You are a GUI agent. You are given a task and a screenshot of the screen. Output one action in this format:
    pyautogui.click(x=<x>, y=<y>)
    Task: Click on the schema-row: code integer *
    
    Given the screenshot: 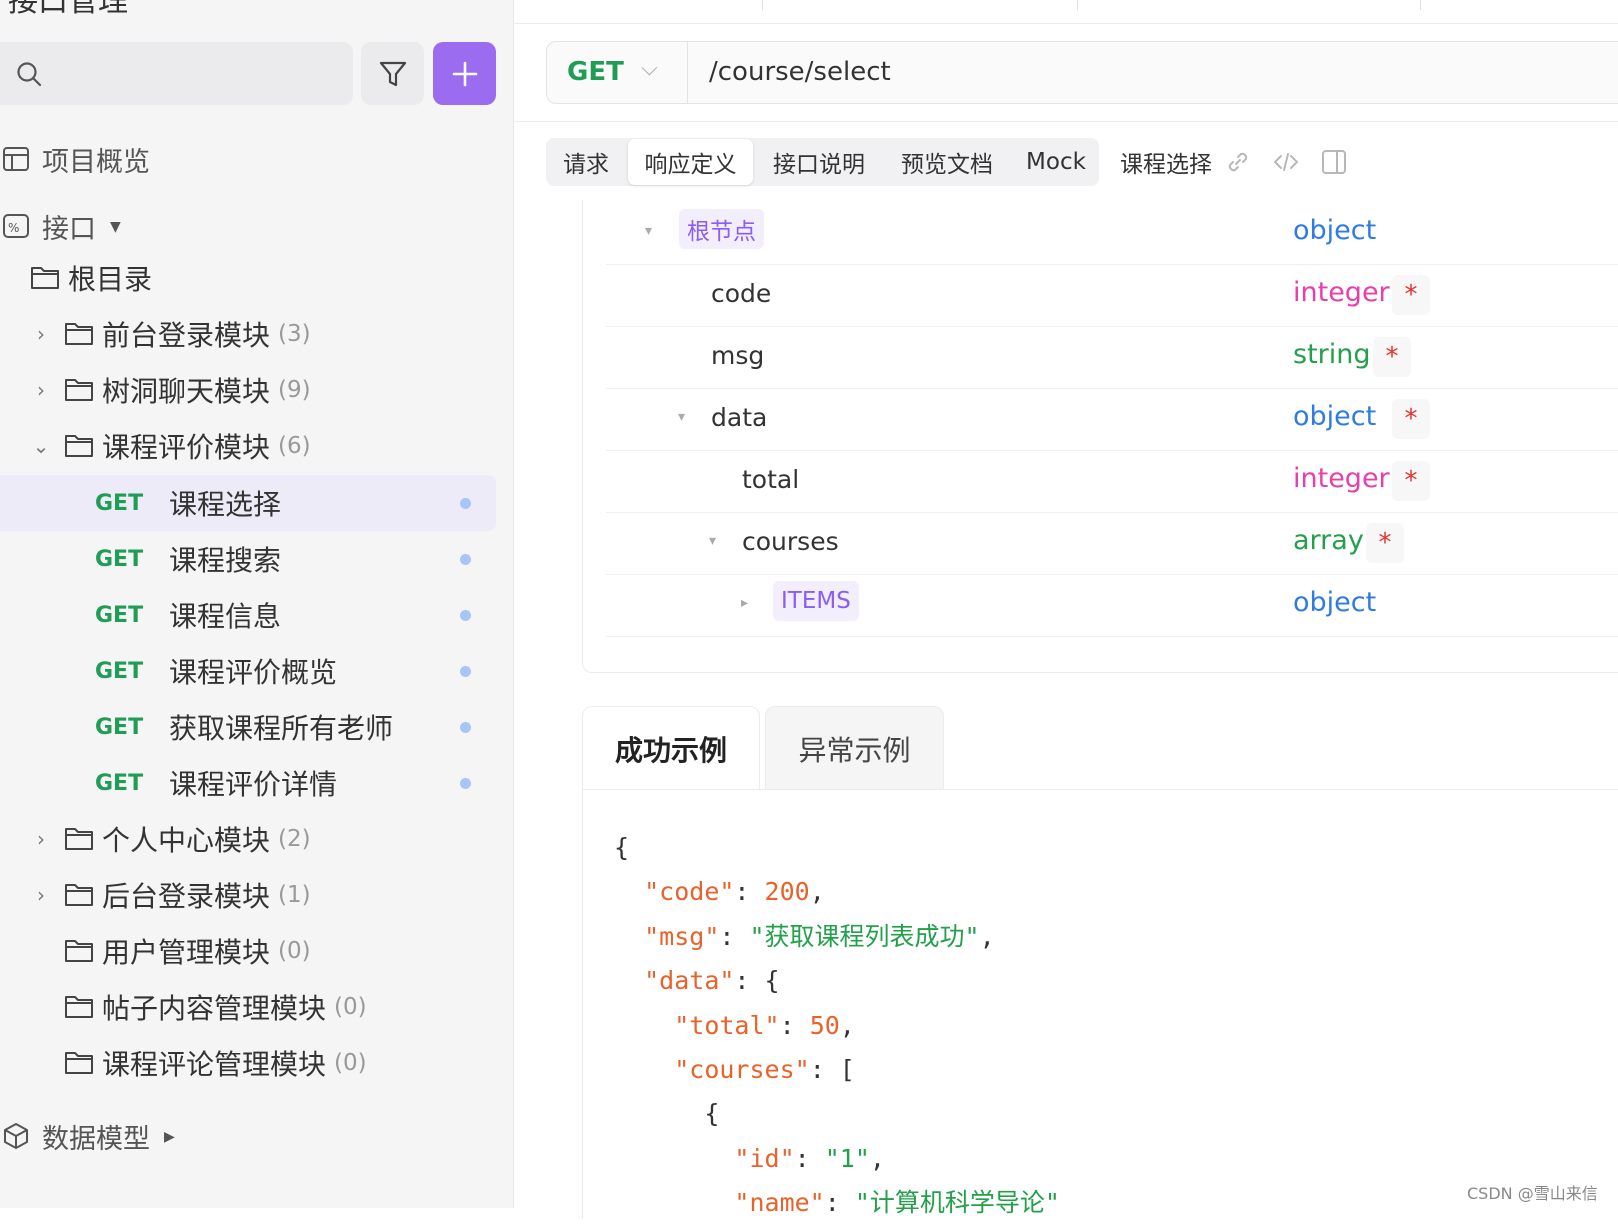 What is the action you would take?
    pyautogui.click(x=1112, y=295)
    